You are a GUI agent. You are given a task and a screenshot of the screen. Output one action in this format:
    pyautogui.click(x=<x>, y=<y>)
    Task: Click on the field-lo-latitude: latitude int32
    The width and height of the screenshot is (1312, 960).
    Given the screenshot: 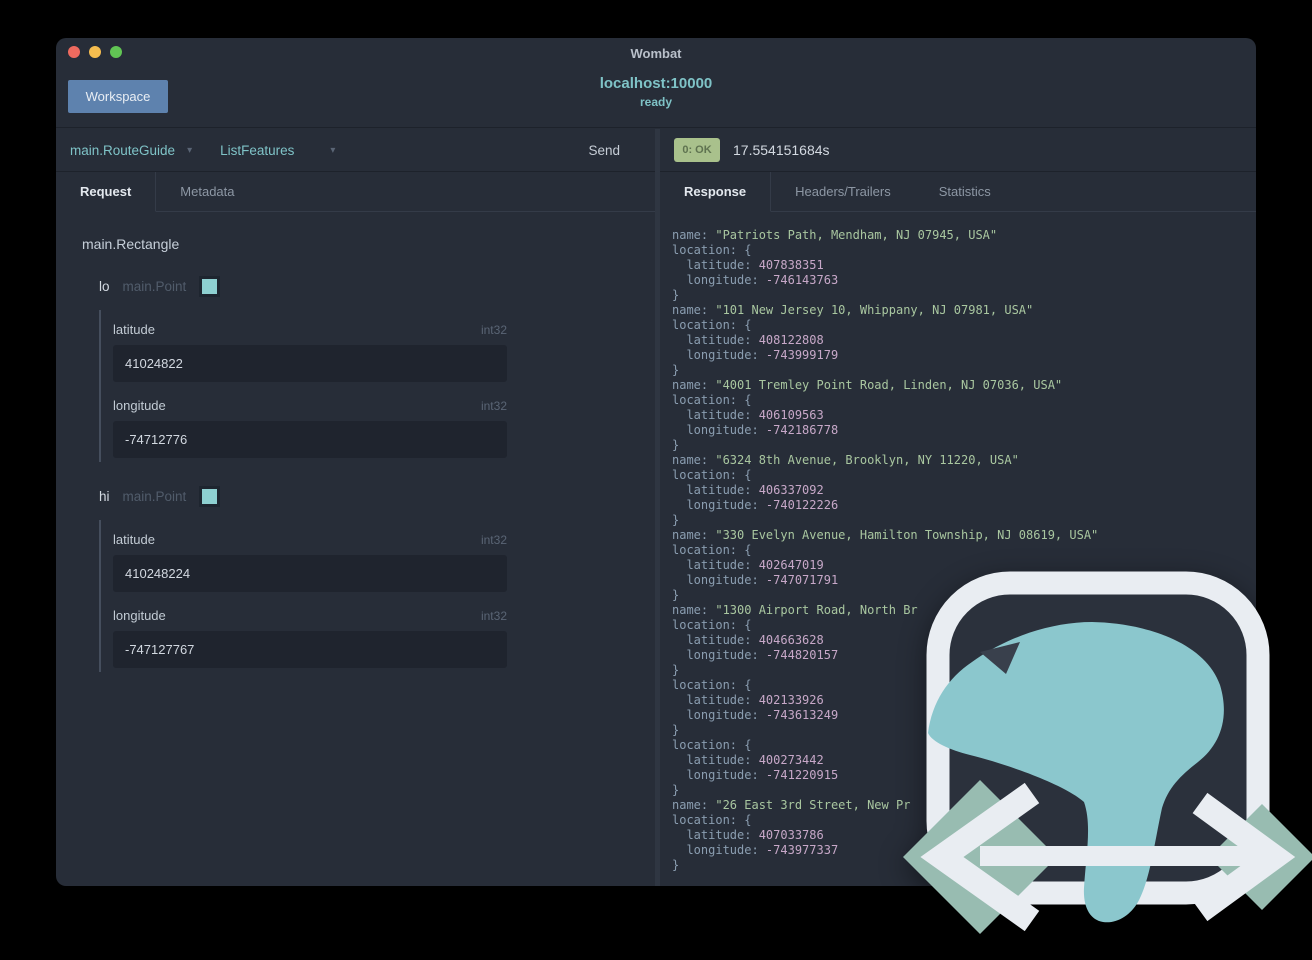 What is the action you would take?
    pyautogui.click(x=377, y=346)
    